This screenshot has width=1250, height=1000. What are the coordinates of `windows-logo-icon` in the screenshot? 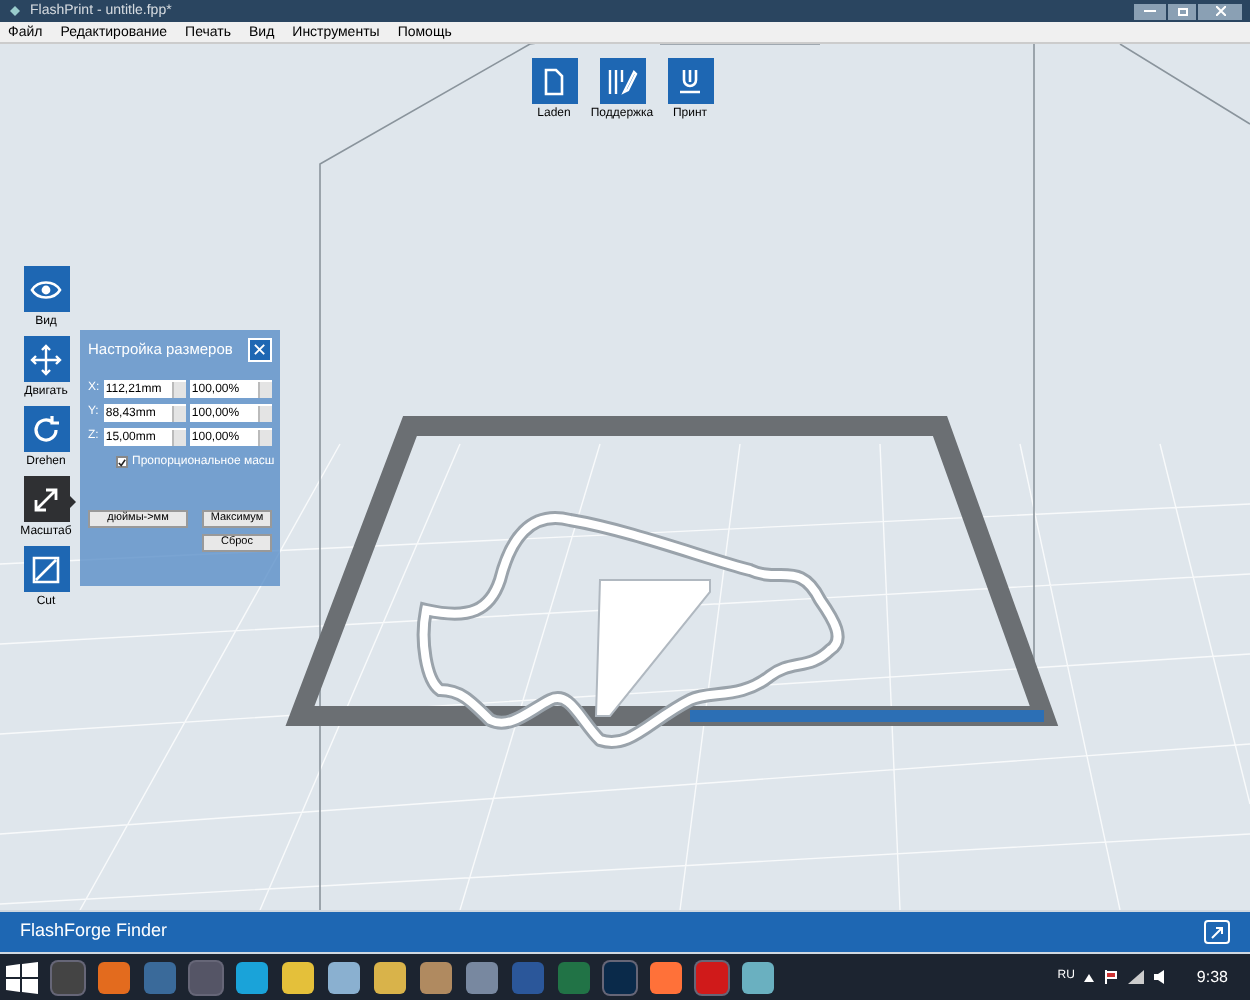 It's located at (22, 977).